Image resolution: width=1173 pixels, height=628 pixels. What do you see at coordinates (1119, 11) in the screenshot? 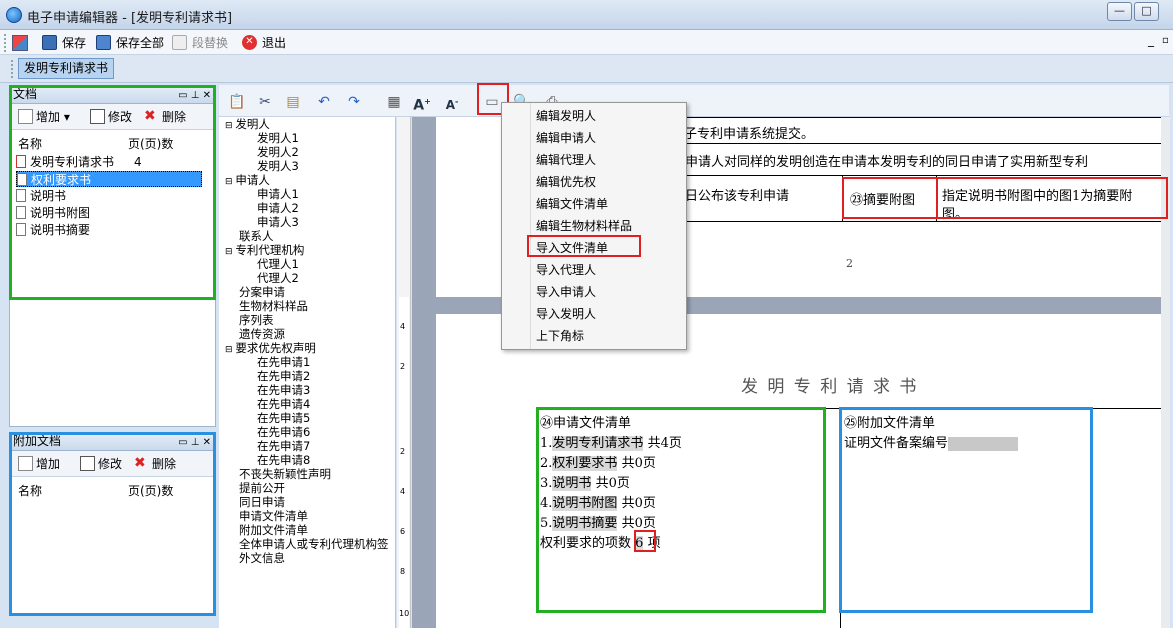
I see `minimize-button: —` at bounding box center [1119, 11].